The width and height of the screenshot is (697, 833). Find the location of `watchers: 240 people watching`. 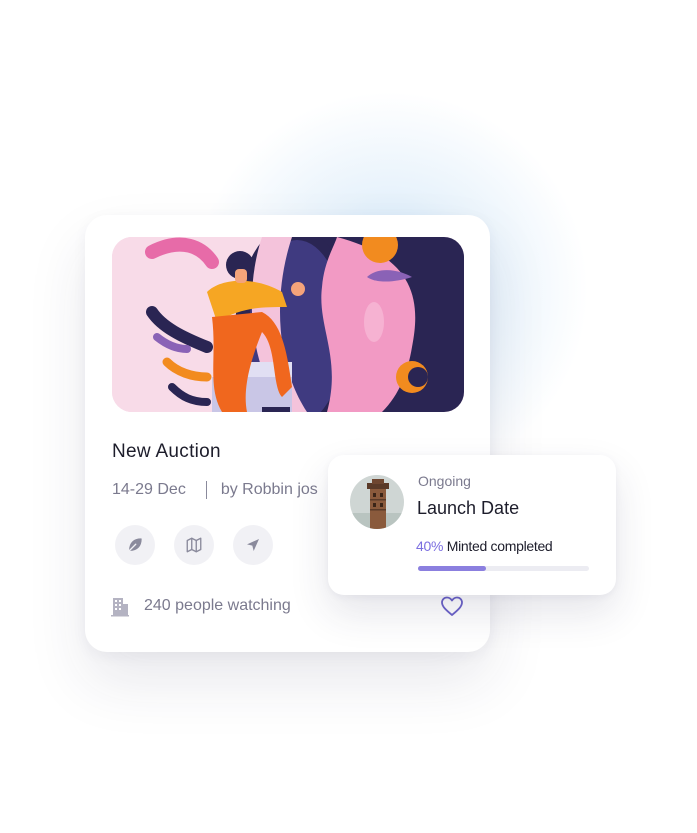

watchers: 240 people watching is located at coordinates (200, 606).